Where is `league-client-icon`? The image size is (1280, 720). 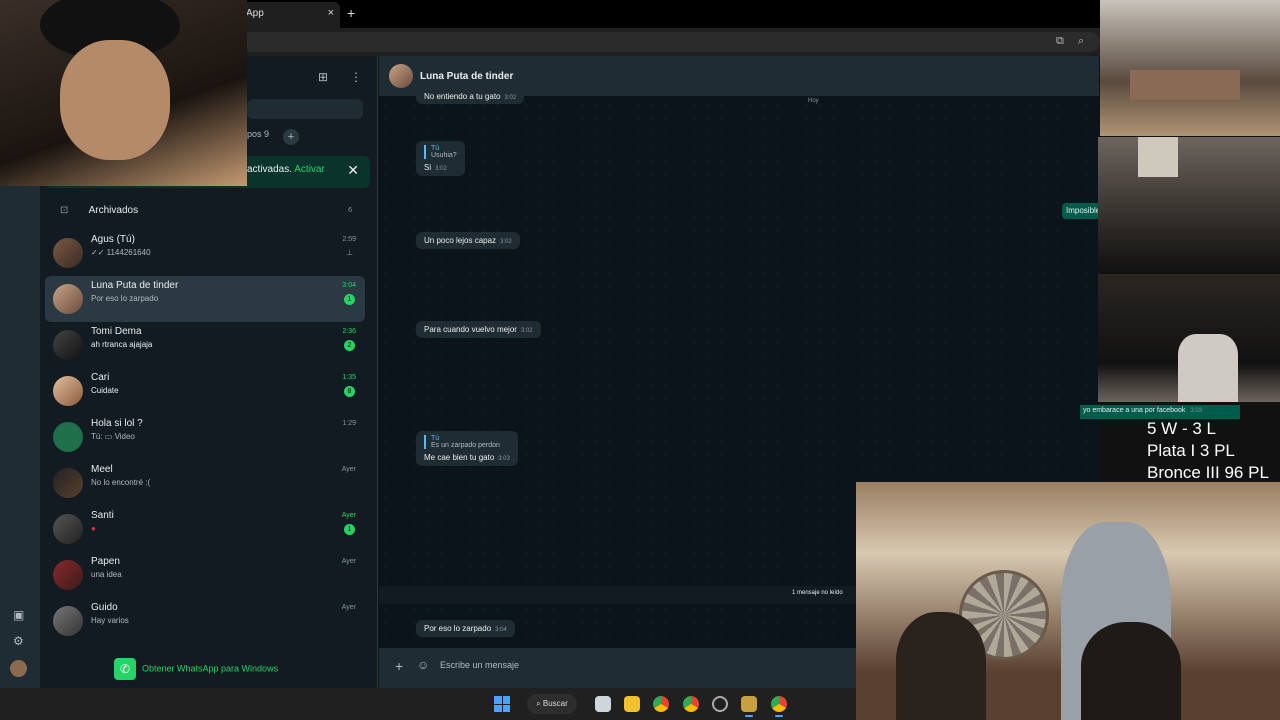 league-client-icon is located at coordinates (749, 706).